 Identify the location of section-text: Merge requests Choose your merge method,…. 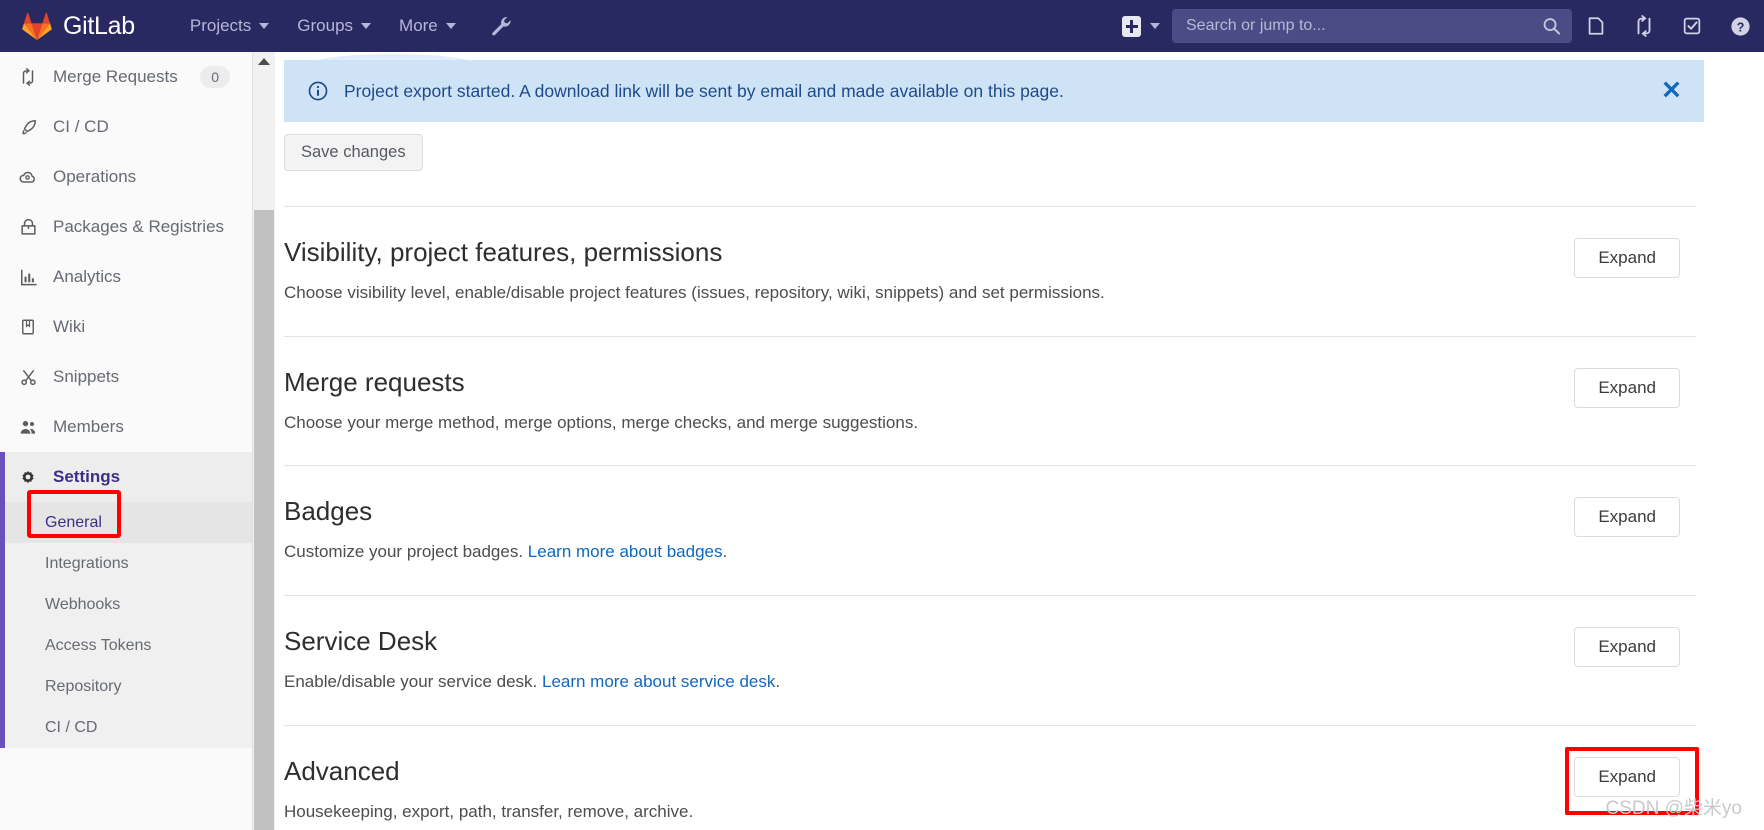
(601, 401).